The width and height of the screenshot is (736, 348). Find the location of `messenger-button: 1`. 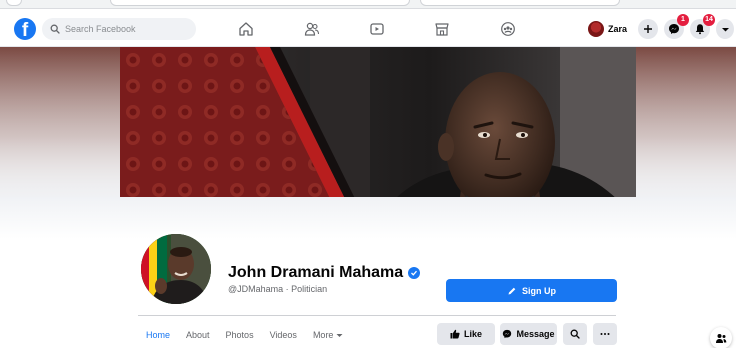

messenger-button: 1 is located at coordinates (676, 26).